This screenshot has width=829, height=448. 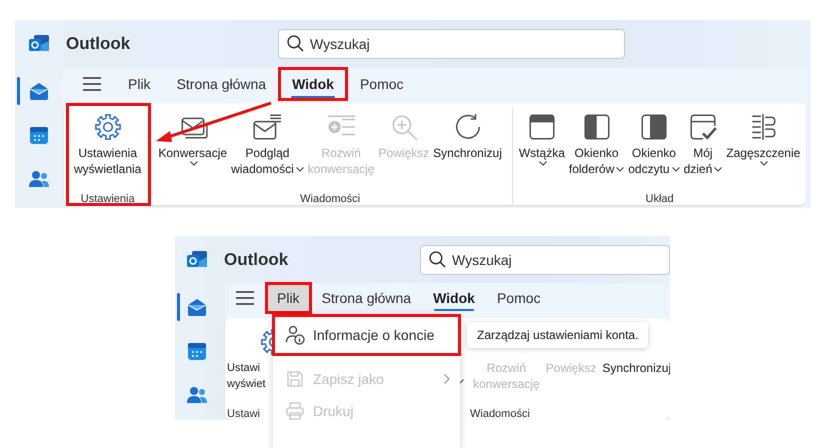 I want to click on gear-icon, so click(x=107, y=127).